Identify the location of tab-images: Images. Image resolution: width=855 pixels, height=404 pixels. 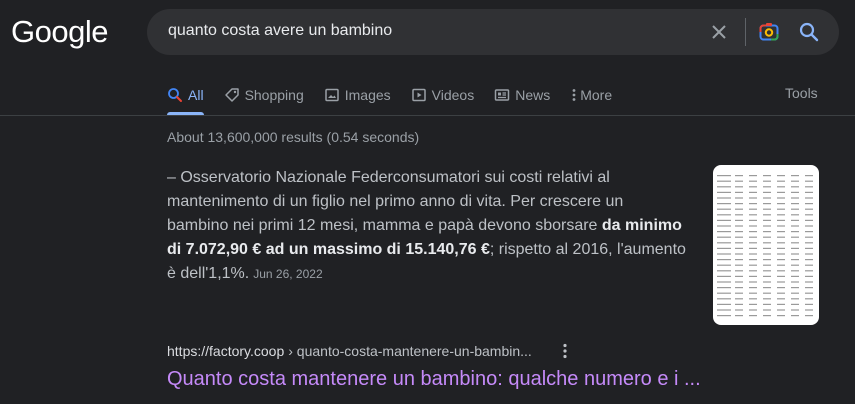
(357, 95).